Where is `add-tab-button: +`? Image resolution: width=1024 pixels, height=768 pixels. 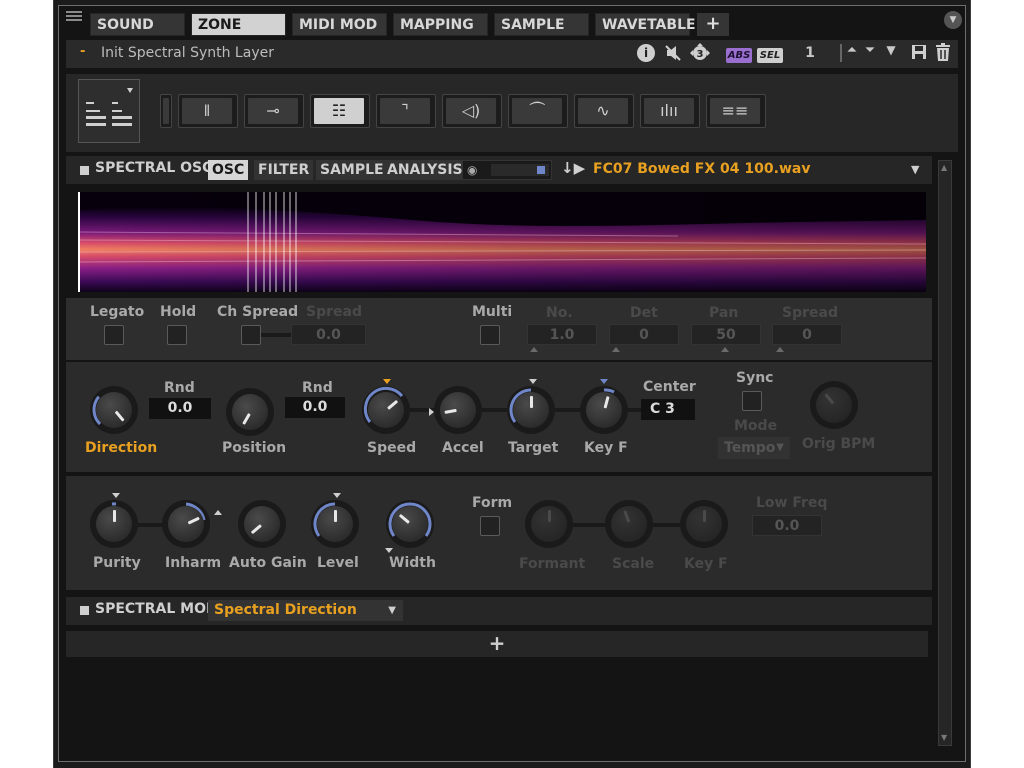
add-tab-button: + is located at coordinates (713, 24).